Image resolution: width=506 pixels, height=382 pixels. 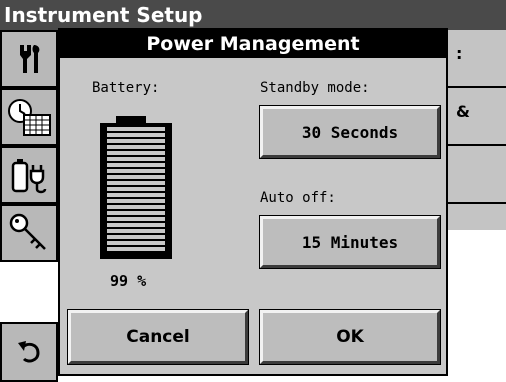 I want to click on battery-icon, so click(x=136, y=191).